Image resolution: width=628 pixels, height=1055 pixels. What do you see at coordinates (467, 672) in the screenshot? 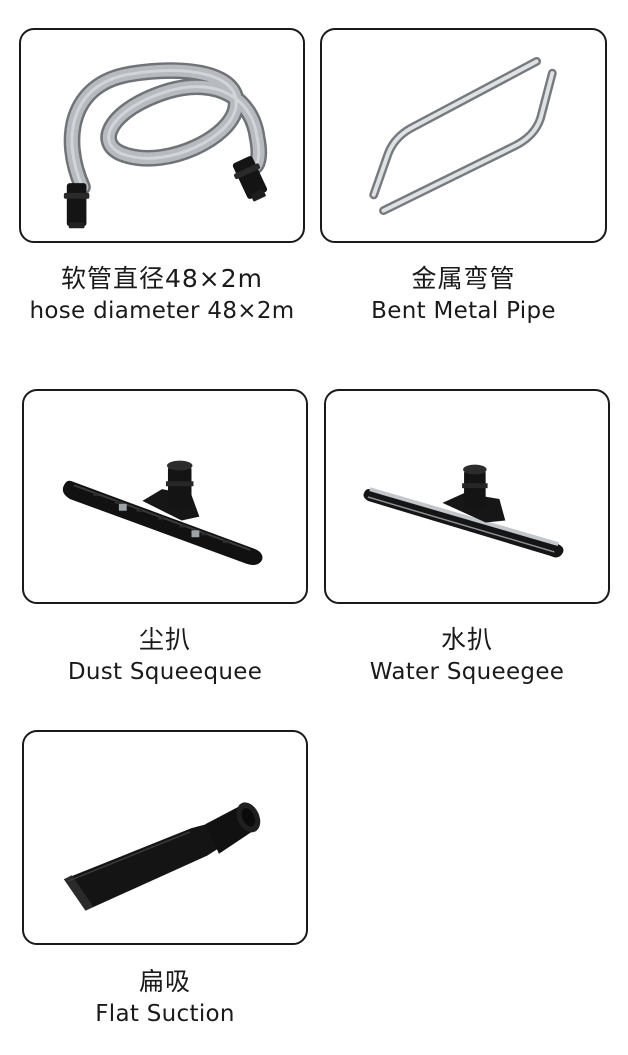
I see `caption-water-squeegee-en: Water Squeegee` at bounding box center [467, 672].